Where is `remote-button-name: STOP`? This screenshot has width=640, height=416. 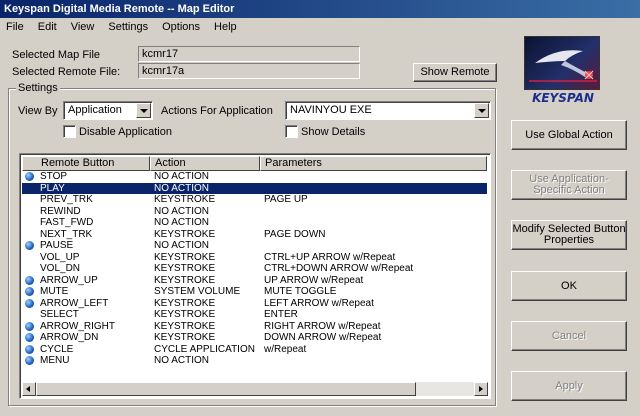
remote-button-name: STOP is located at coordinates (54, 176).